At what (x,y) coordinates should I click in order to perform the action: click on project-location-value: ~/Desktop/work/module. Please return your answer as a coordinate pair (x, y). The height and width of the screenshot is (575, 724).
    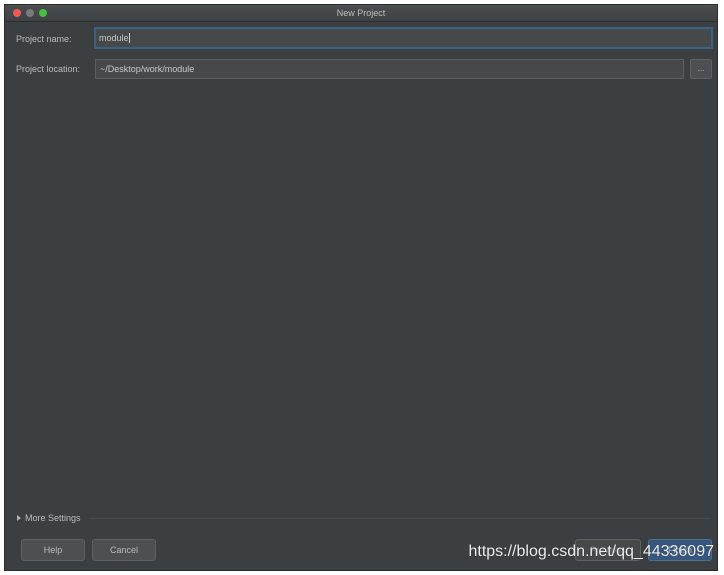
    Looking at the image, I should click on (147, 69).